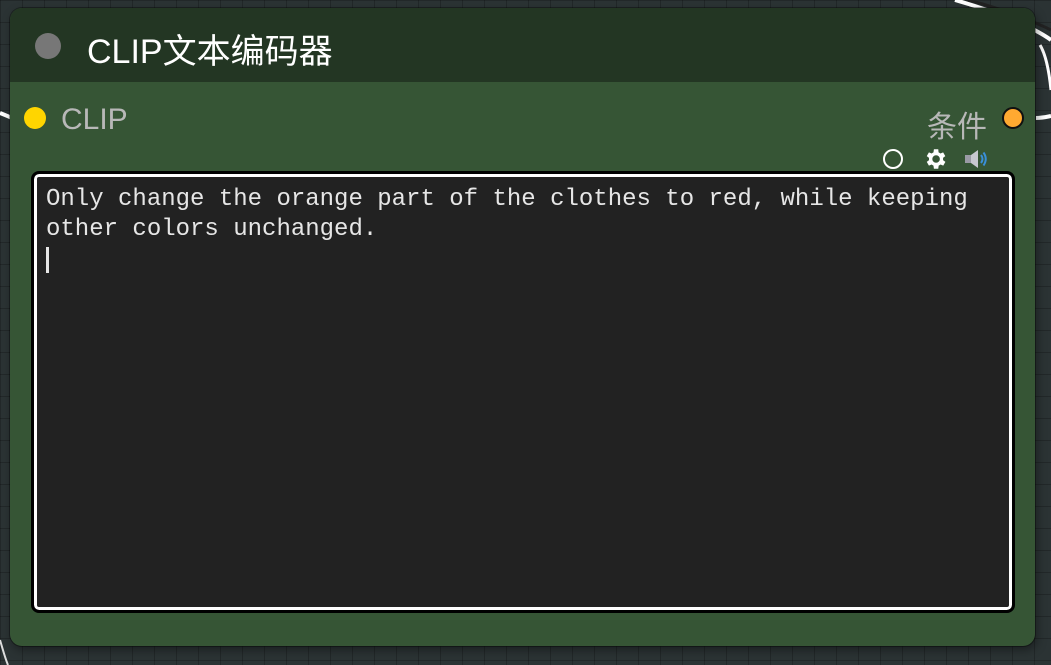  I want to click on text-cursor, so click(47, 260).